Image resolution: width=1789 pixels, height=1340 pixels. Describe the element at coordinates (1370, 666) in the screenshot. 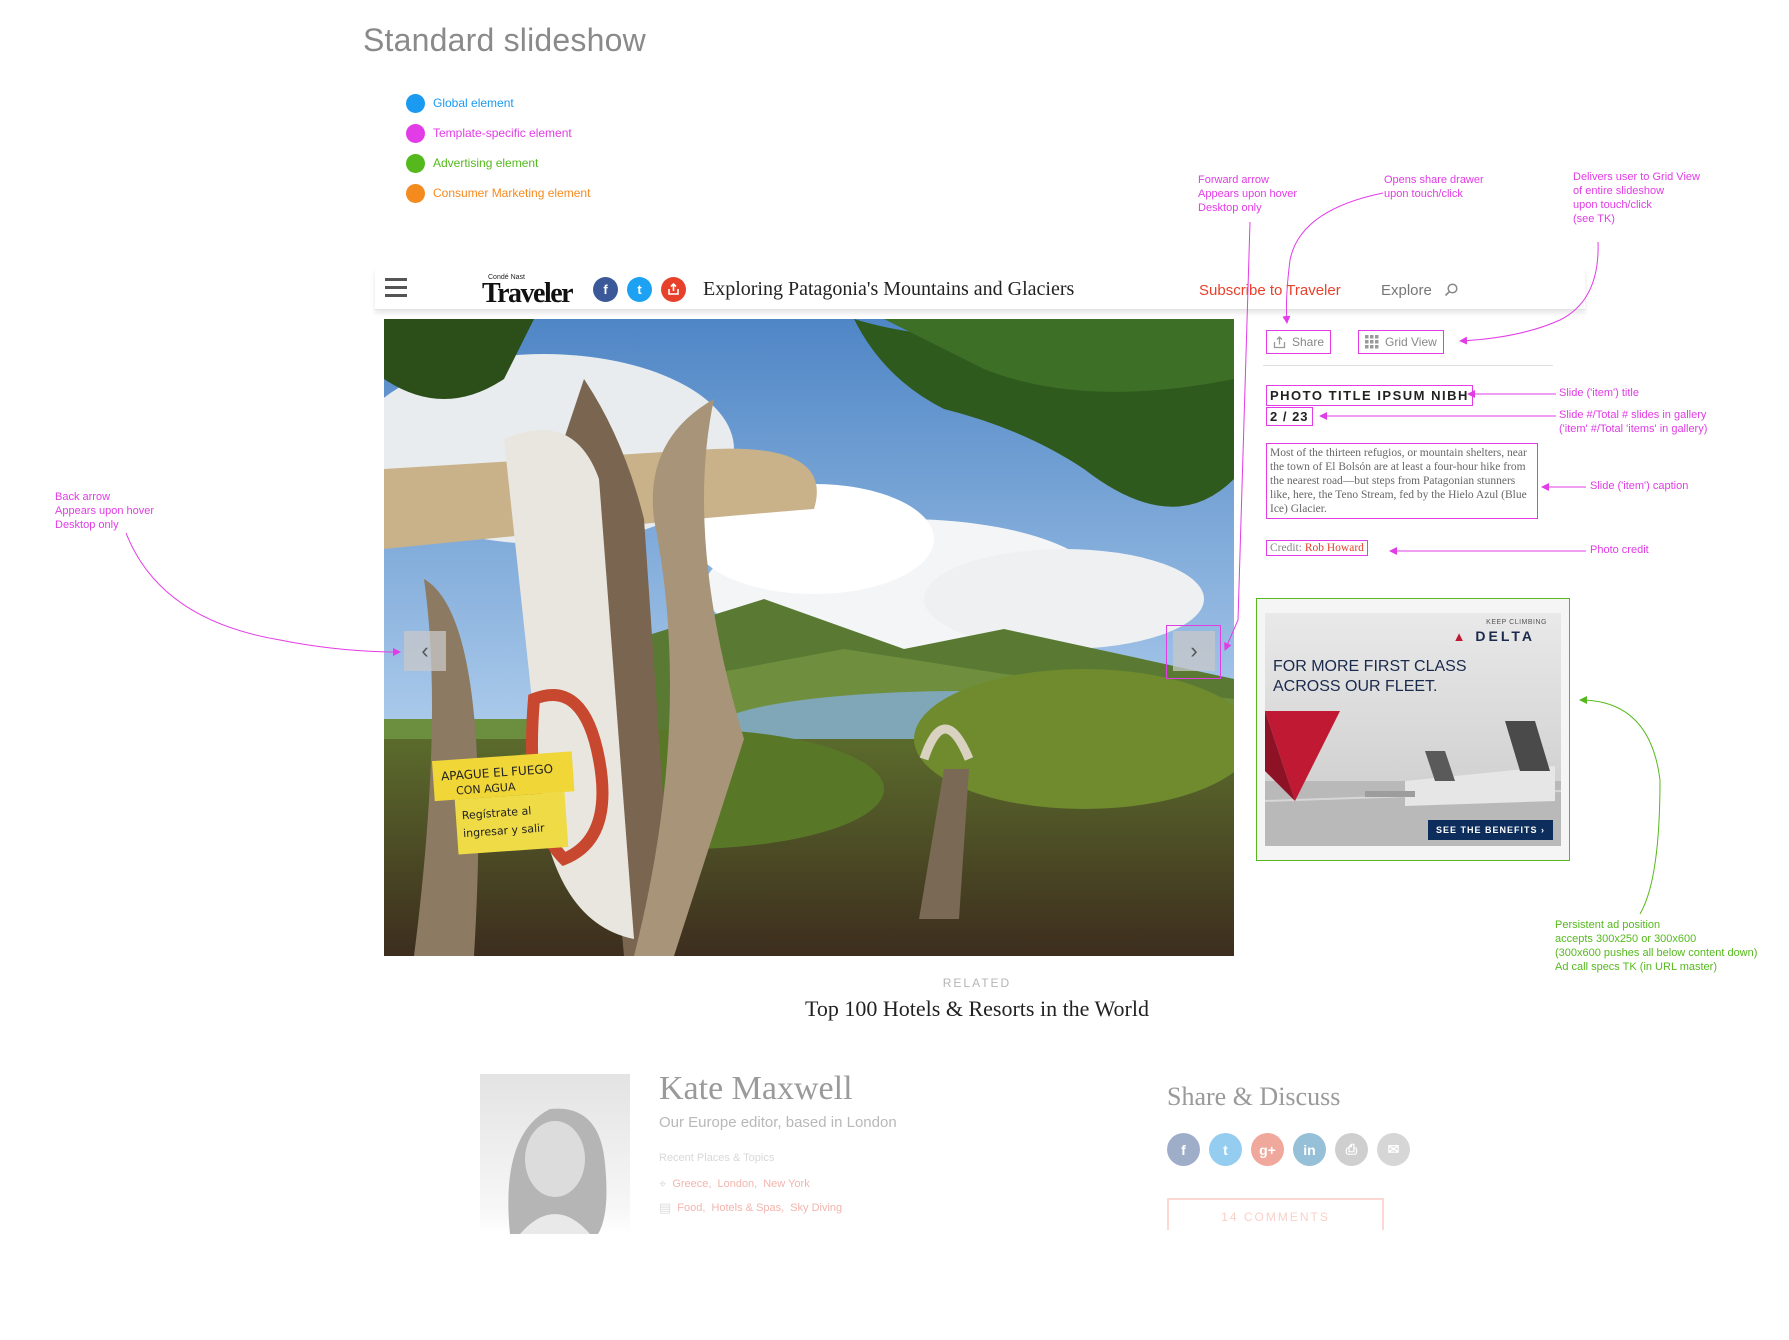

I see `ad-headline-line-1: FOR MORE FIRST CLASS` at that location.